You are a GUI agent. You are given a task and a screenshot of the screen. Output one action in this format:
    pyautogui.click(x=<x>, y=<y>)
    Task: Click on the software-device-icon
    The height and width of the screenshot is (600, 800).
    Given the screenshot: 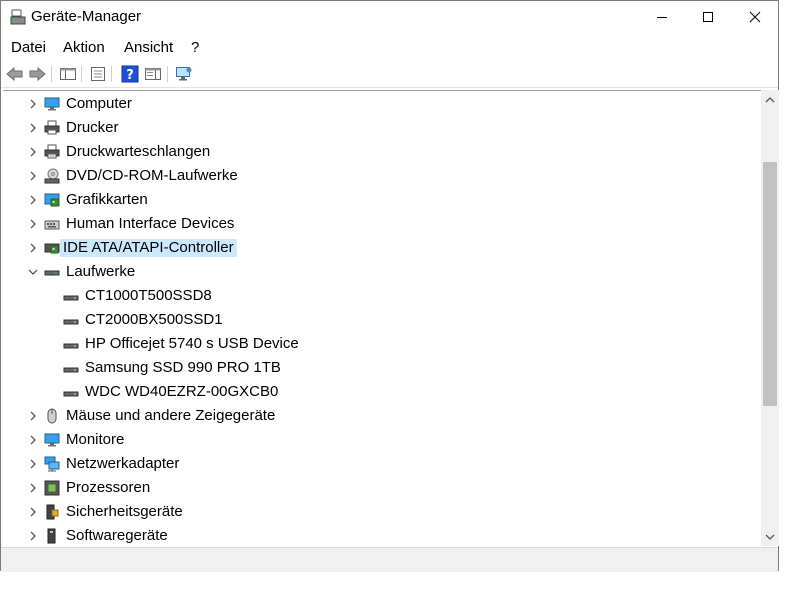 What is the action you would take?
    pyautogui.click(x=51, y=536)
    